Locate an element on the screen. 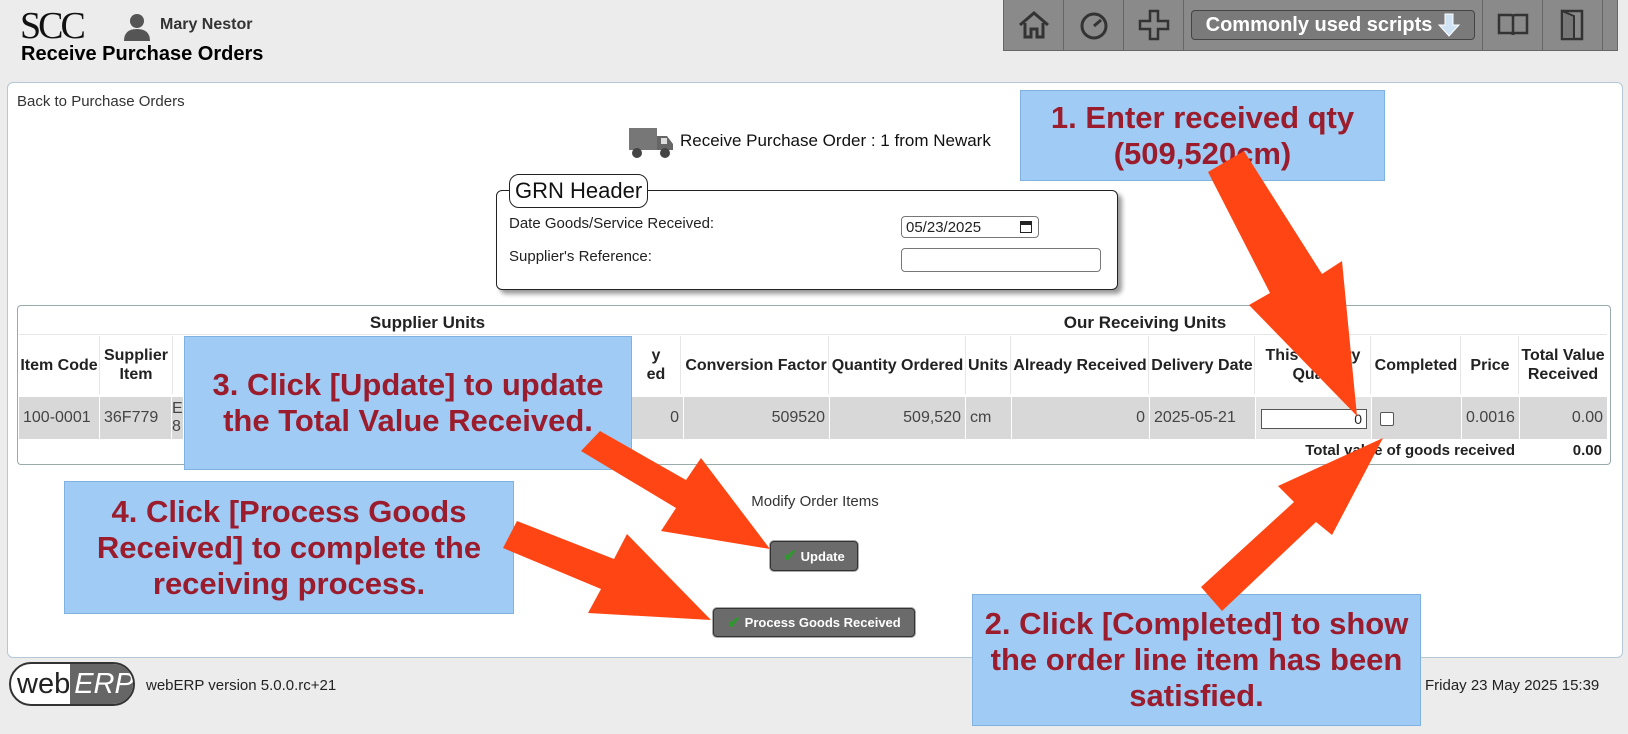 This screenshot has height=734, width=1628. weberp-logo: web ERP is located at coordinates (72, 684).